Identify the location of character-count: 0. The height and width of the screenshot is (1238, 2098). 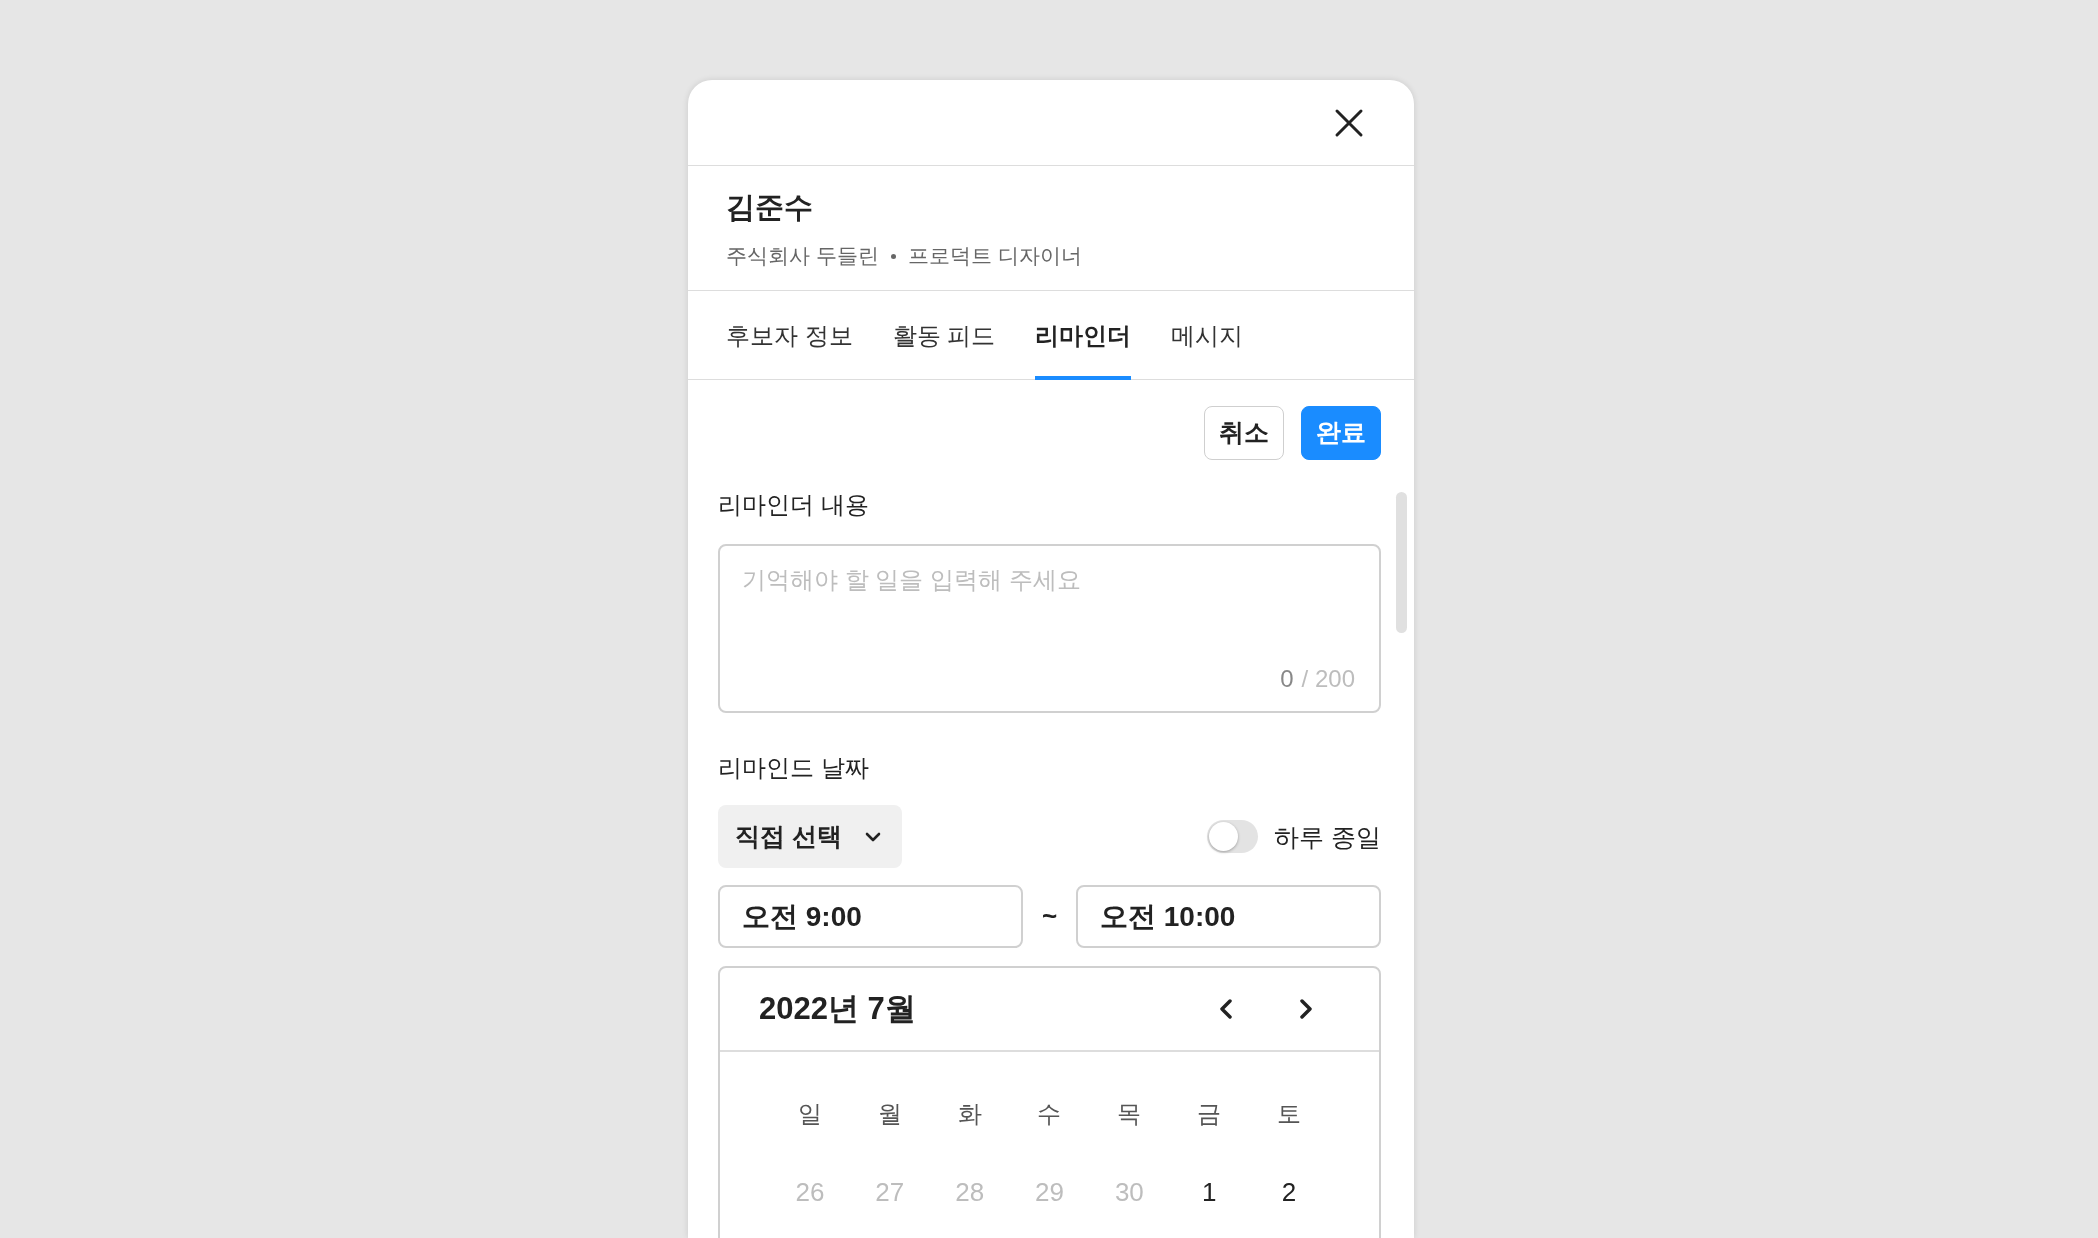
(1287, 679).